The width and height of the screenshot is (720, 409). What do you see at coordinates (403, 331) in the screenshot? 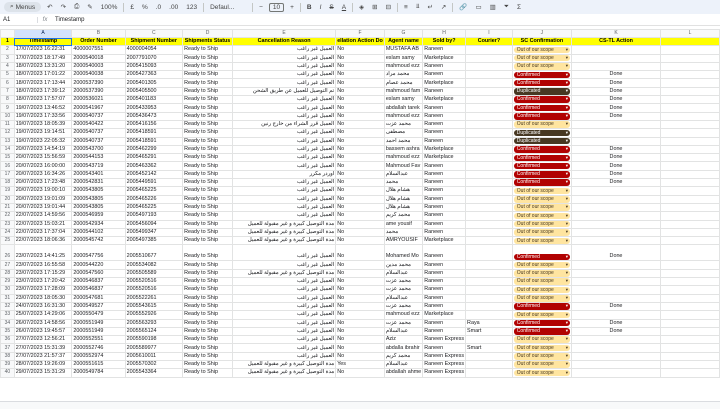
I see `agent-name-cell: عبدالسلام` at bounding box center [403, 331].